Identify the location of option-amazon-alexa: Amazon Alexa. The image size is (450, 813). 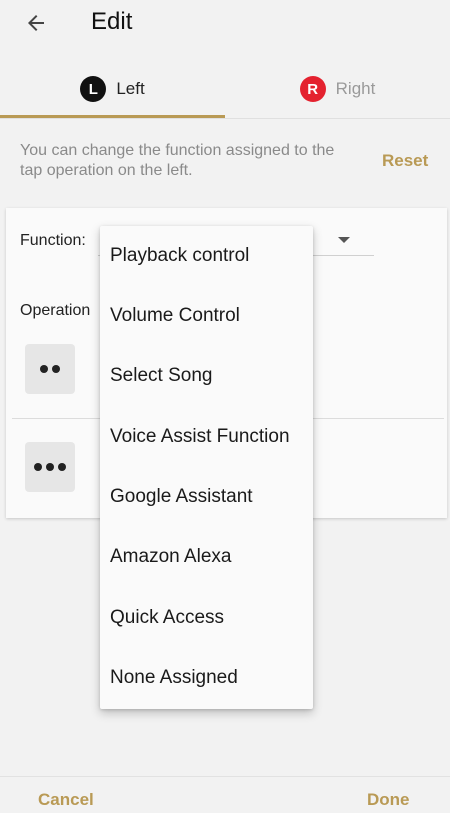
(206, 557).